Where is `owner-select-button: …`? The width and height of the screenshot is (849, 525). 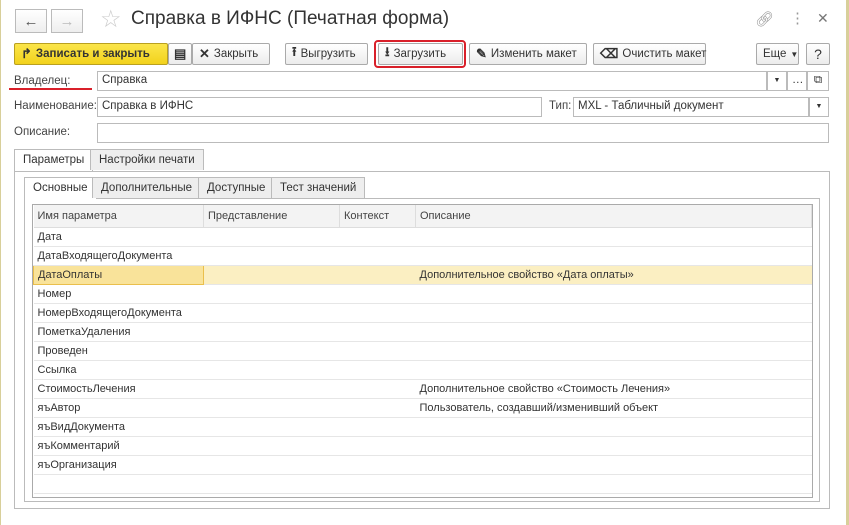 owner-select-button: … is located at coordinates (797, 81).